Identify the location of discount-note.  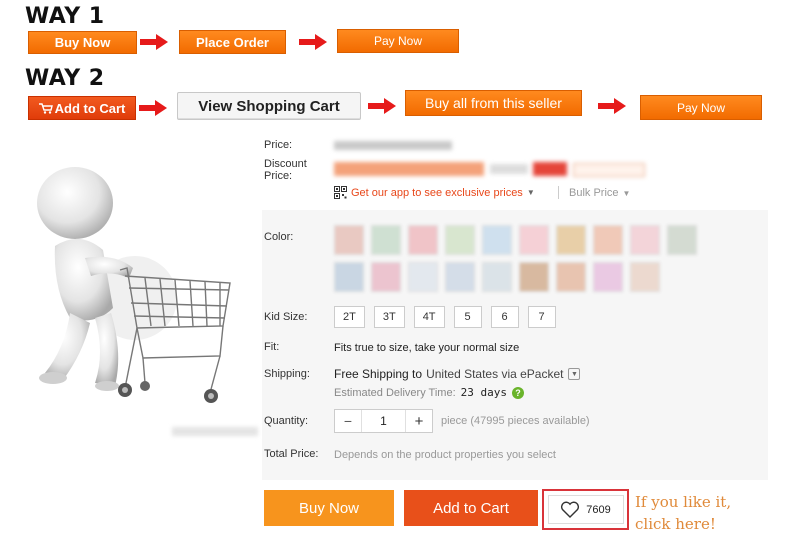
(509, 169).